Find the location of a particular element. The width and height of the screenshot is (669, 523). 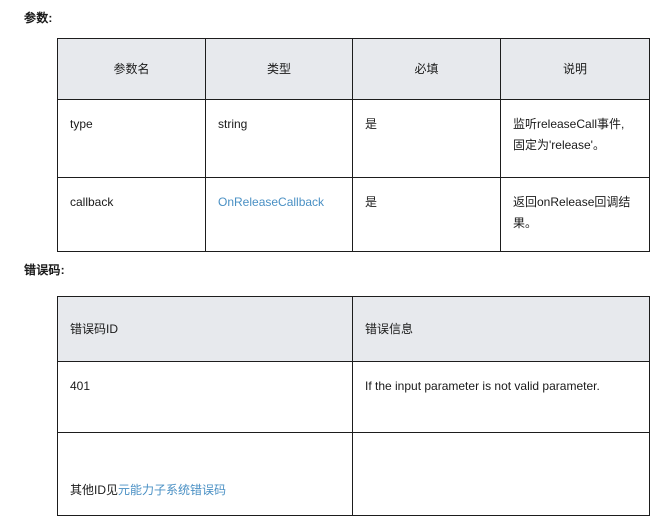

cell-param-description: 监听releaseCall事件, 固定为'release'。 is located at coordinates (575, 138).